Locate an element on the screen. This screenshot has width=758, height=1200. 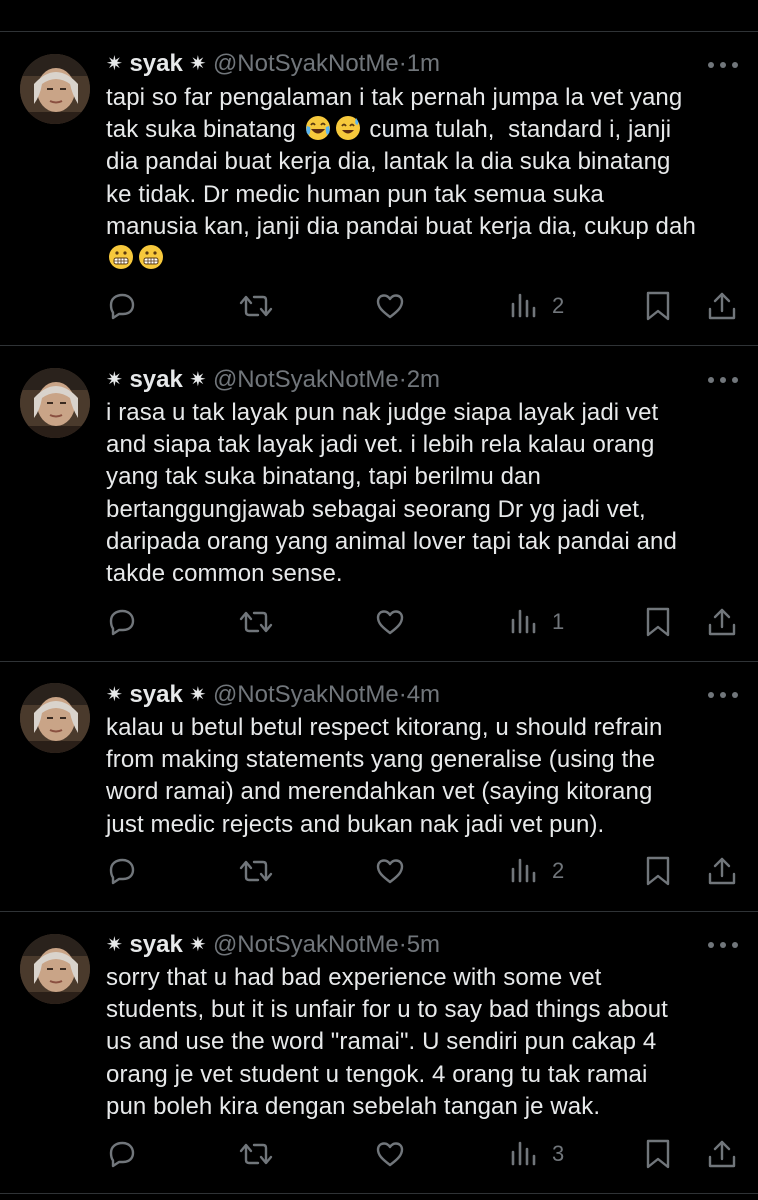
tweet-text-line: tak suka binatang is located at coordinates (201, 130).